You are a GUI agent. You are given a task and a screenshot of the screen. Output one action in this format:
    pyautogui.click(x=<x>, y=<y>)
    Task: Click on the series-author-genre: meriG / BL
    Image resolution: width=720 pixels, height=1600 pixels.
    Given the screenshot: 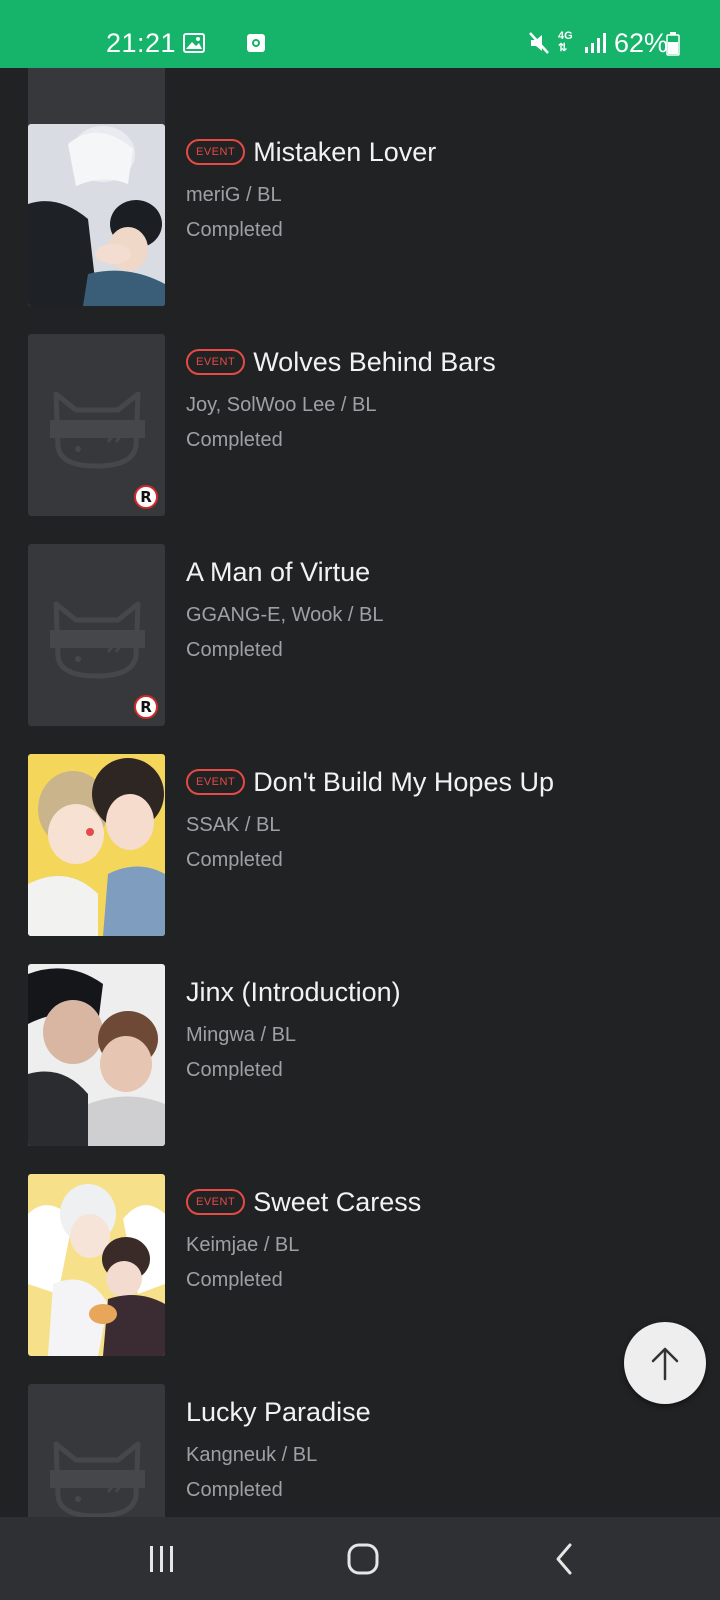 What is the action you would take?
    pyautogui.click(x=234, y=195)
    